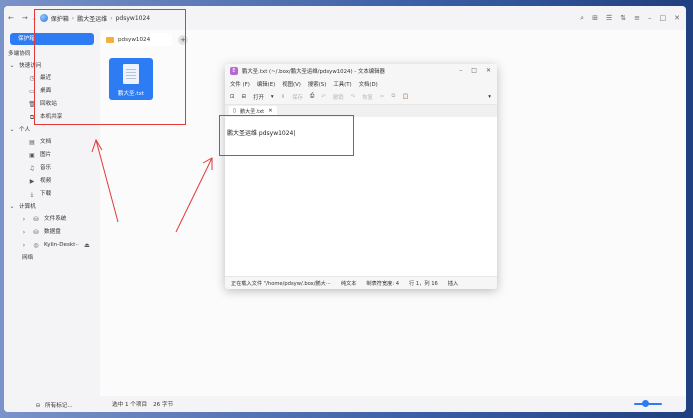 This screenshot has width=693, height=418. I want to click on menu-icon: ≡, so click(637, 18).